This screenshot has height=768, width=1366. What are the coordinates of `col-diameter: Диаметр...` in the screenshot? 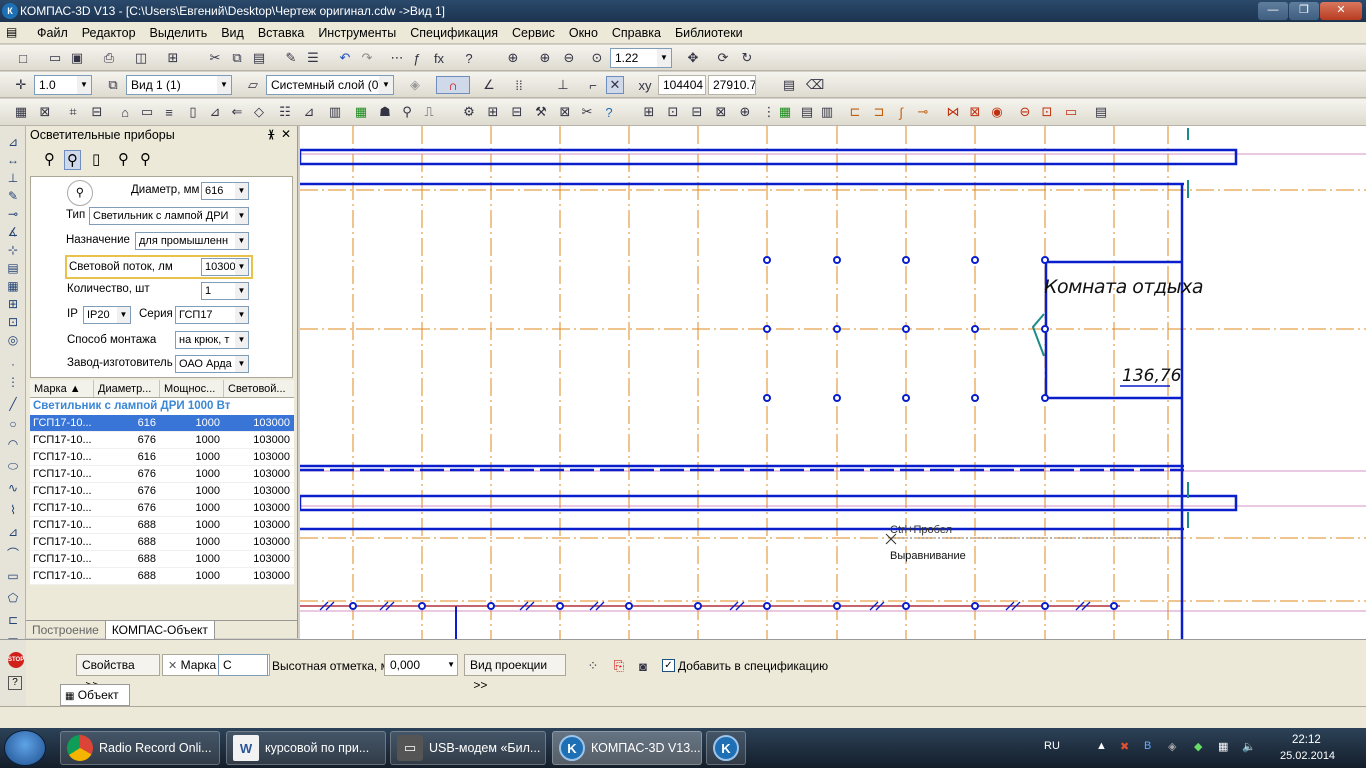 It's located at (127, 388).